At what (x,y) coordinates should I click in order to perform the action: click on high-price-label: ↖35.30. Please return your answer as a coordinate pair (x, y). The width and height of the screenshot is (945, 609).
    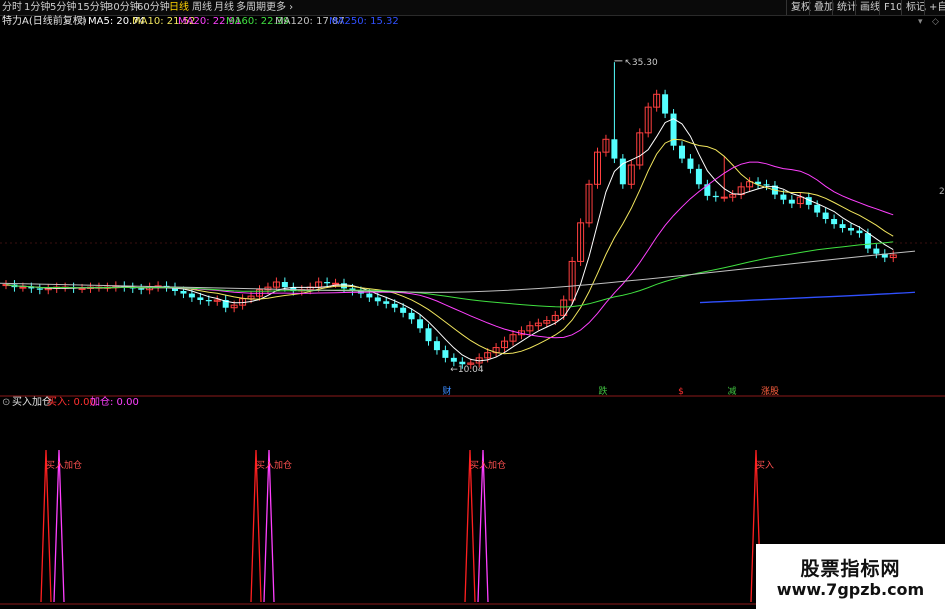
    Looking at the image, I should click on (641, 63).